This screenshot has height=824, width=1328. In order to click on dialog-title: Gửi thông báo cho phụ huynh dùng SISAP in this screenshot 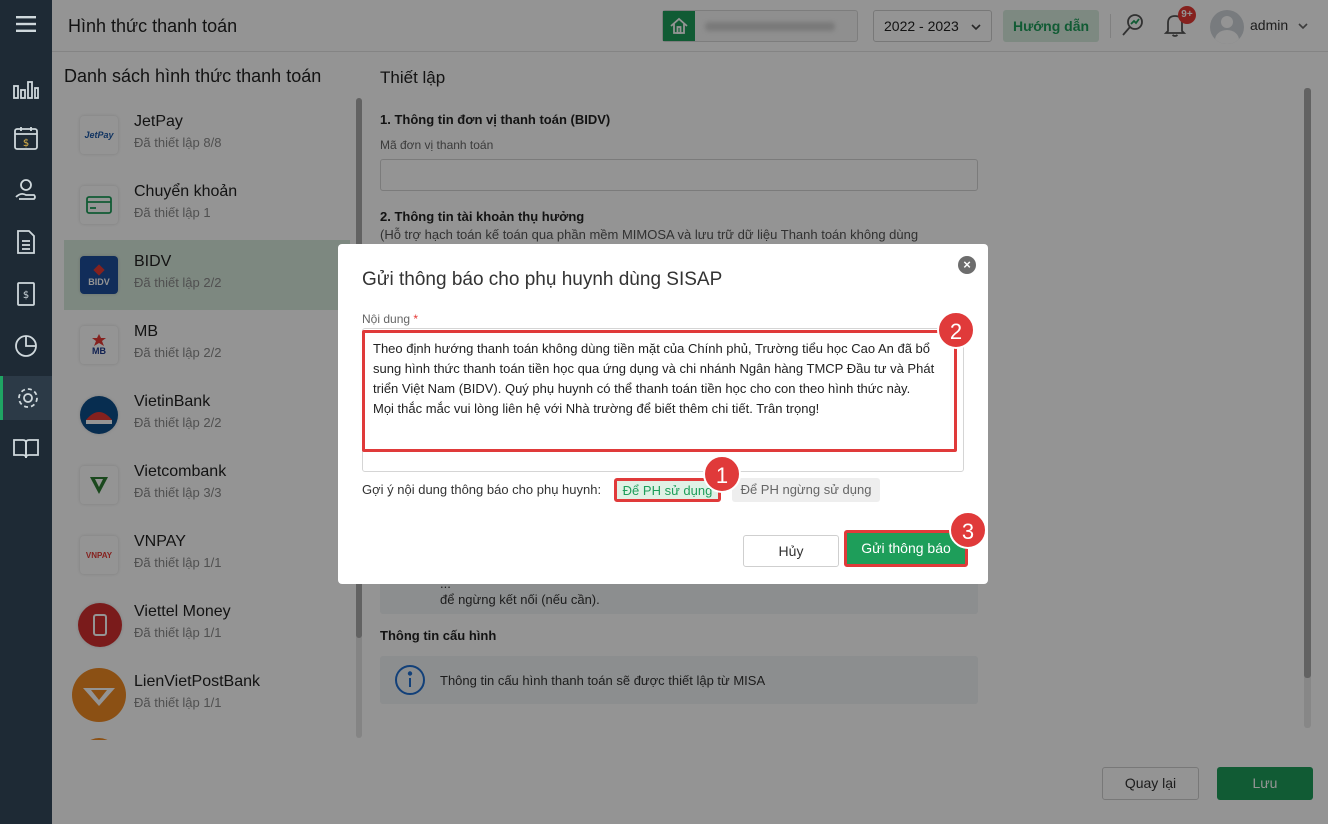, I will do `click(542, 279)`.